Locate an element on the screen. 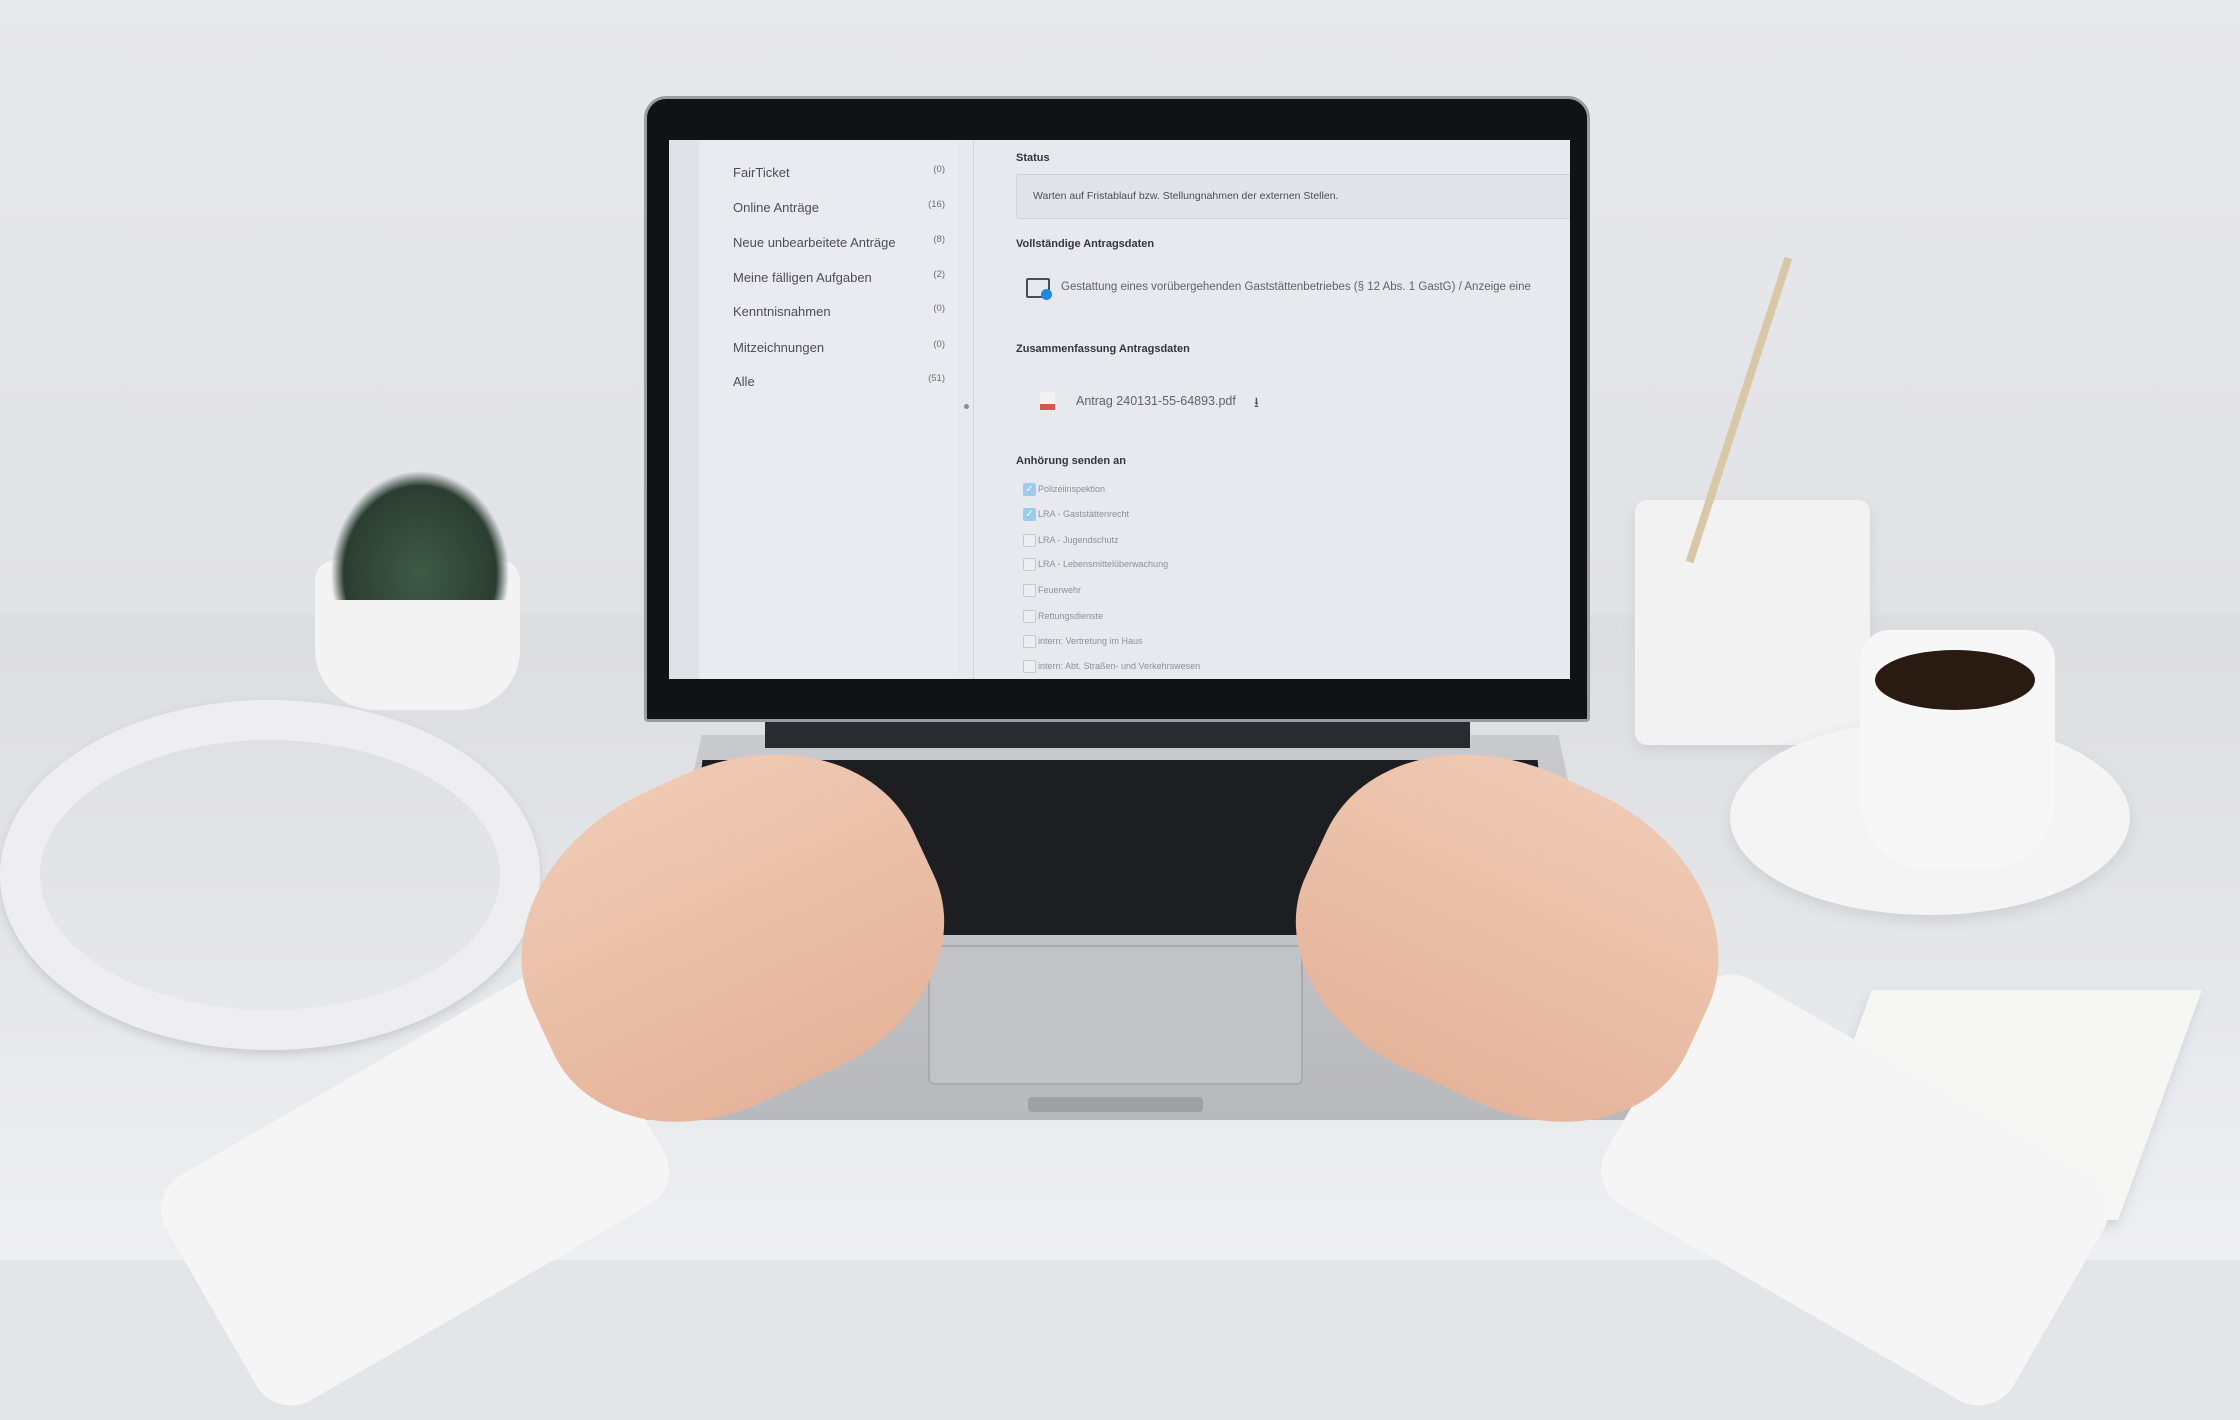  checkbox-label: LRA - Jugendschutz is located at coordinates (1078, 540).